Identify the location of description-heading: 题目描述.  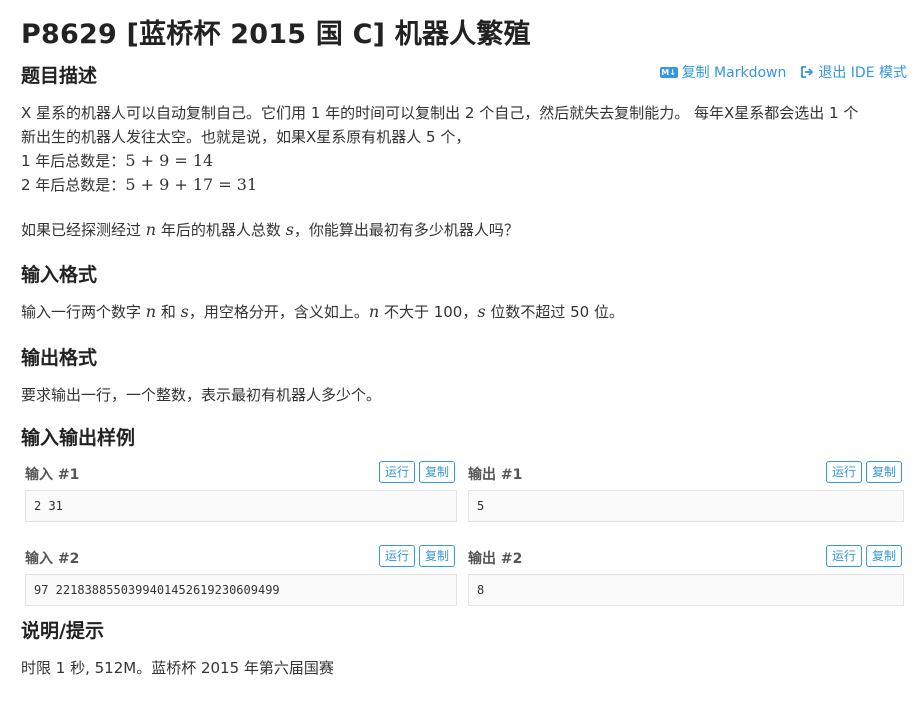
(59, 76).